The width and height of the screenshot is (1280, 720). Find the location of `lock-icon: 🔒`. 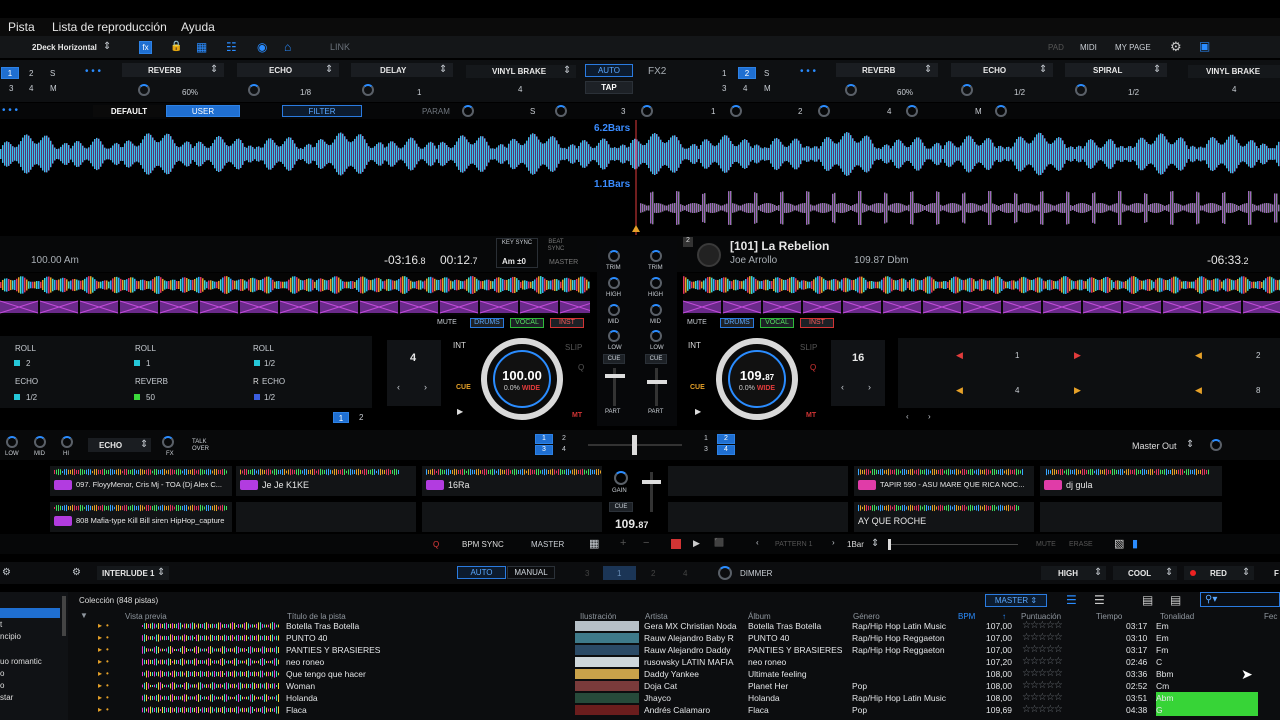

lock-icon: 🔒 is located at coordinates (176, 46).